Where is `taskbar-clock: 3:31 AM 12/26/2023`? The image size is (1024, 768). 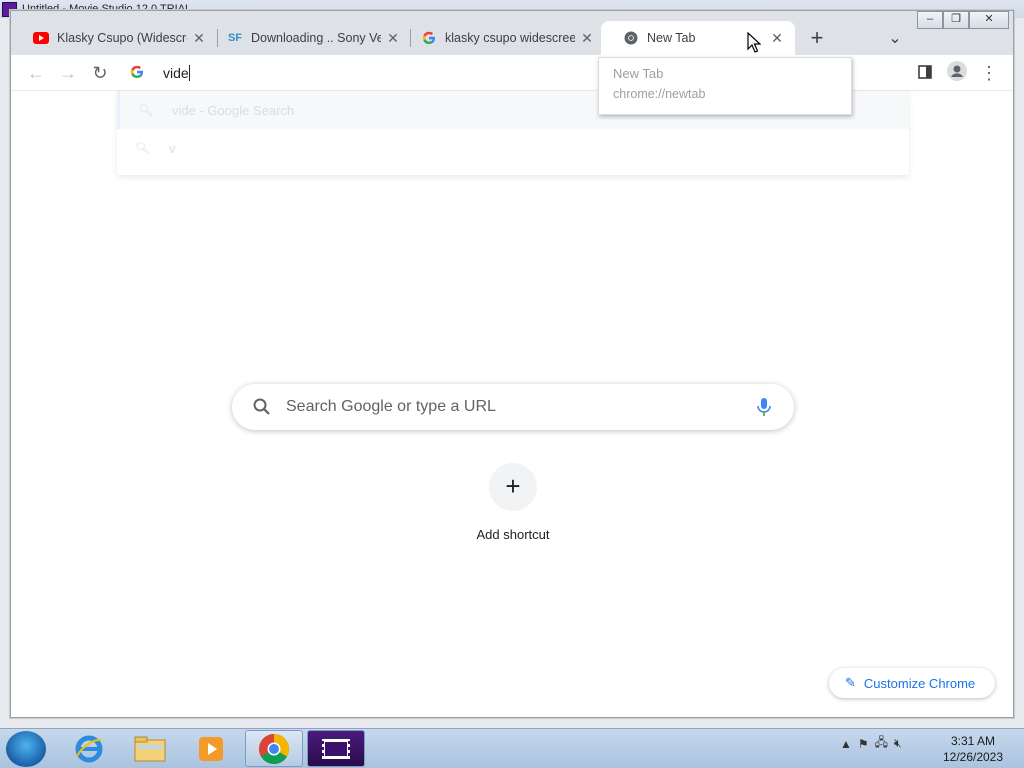
taskbar-clock: 3:31 AM 12/26/2023 is located at coordinates (973, 749).